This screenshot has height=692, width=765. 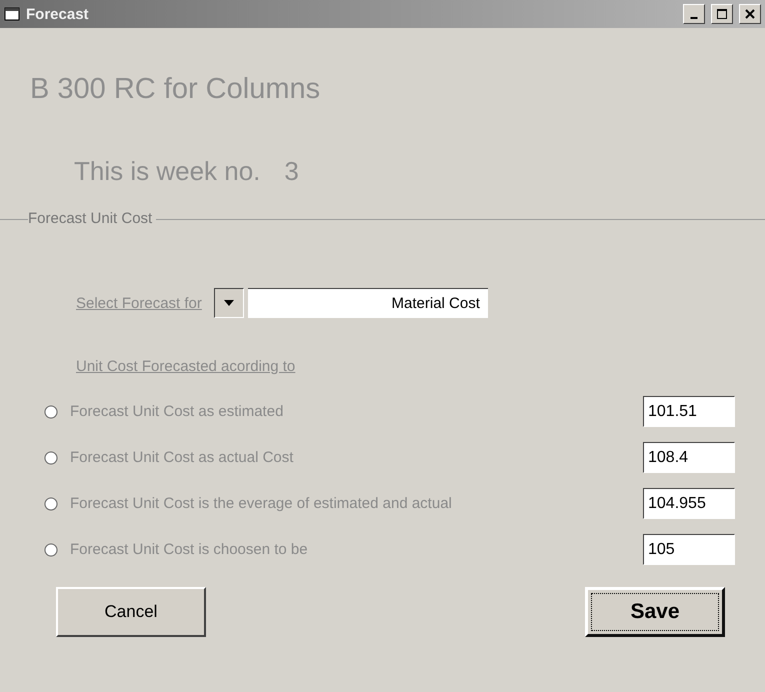 I want to click on window-title: Forecast, so click(x=58, y=14).